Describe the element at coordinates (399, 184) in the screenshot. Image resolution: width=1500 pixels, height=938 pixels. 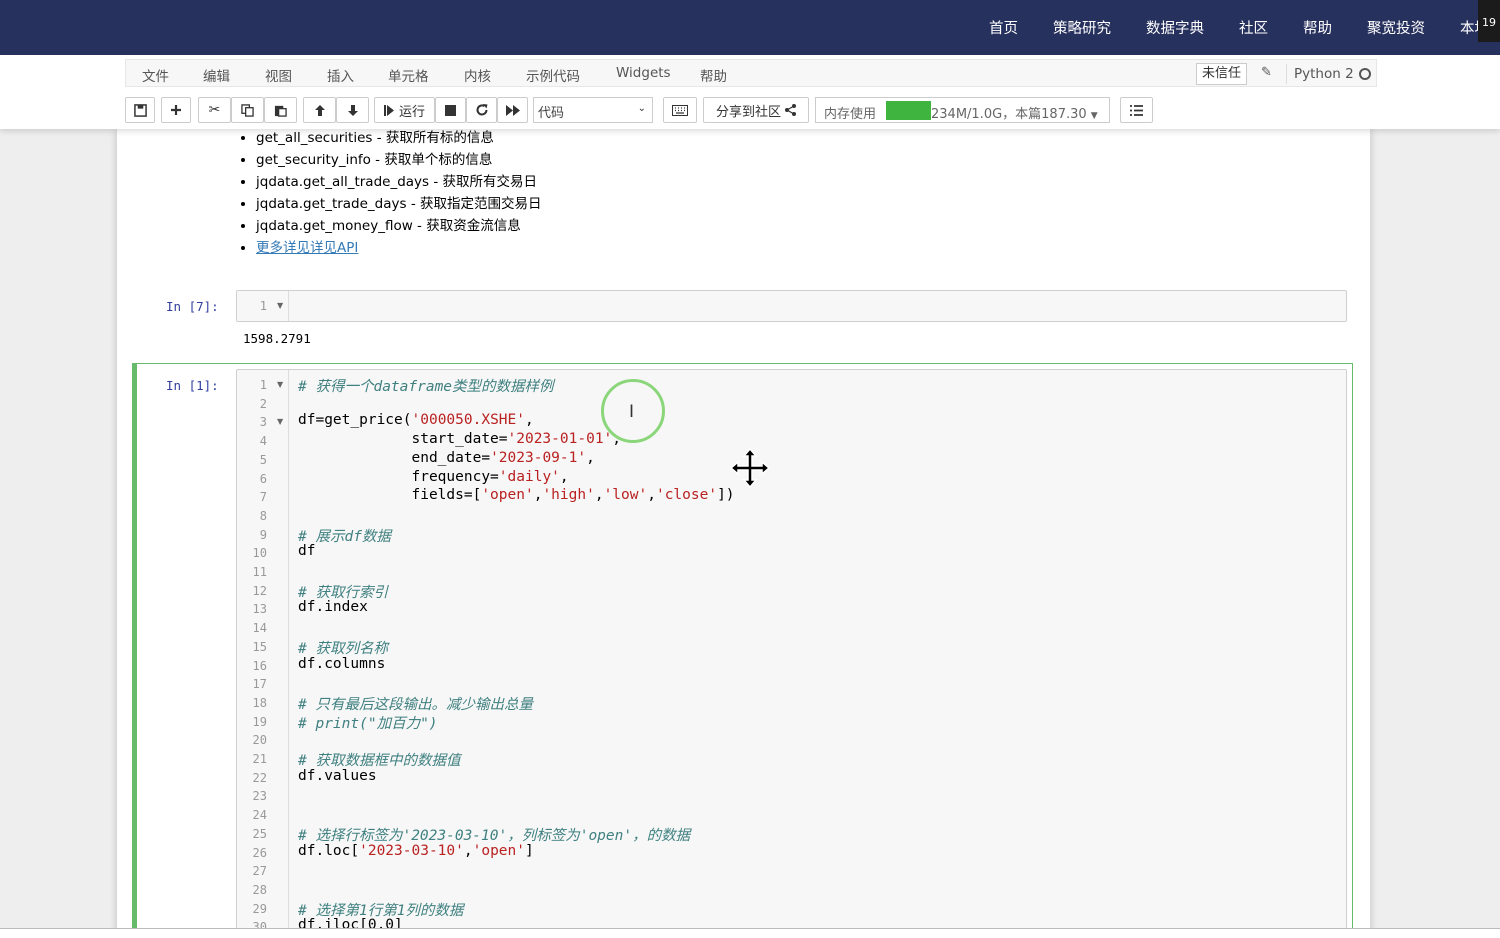
I see `list-item: jqdata.get_all_trade_days - 获取所有交易日` at that location.